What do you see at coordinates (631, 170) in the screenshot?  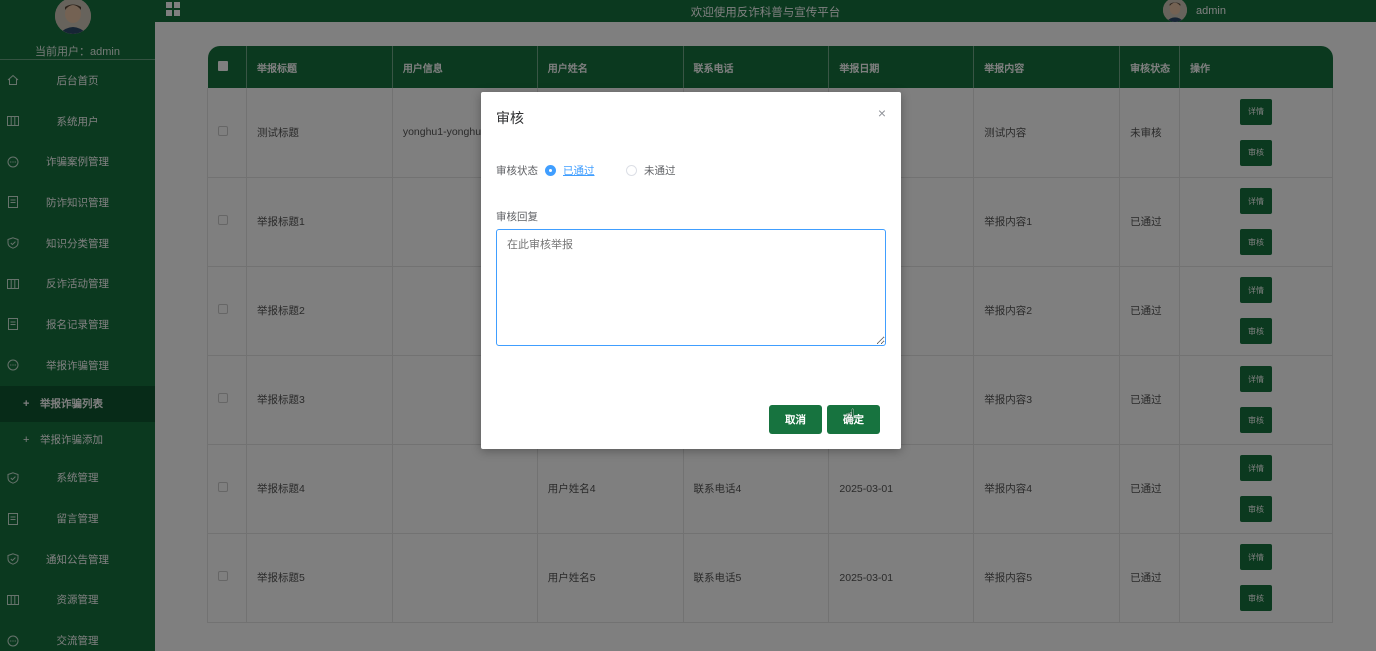 I see `radio-rejected-dot` at bounding box center [631, 170].